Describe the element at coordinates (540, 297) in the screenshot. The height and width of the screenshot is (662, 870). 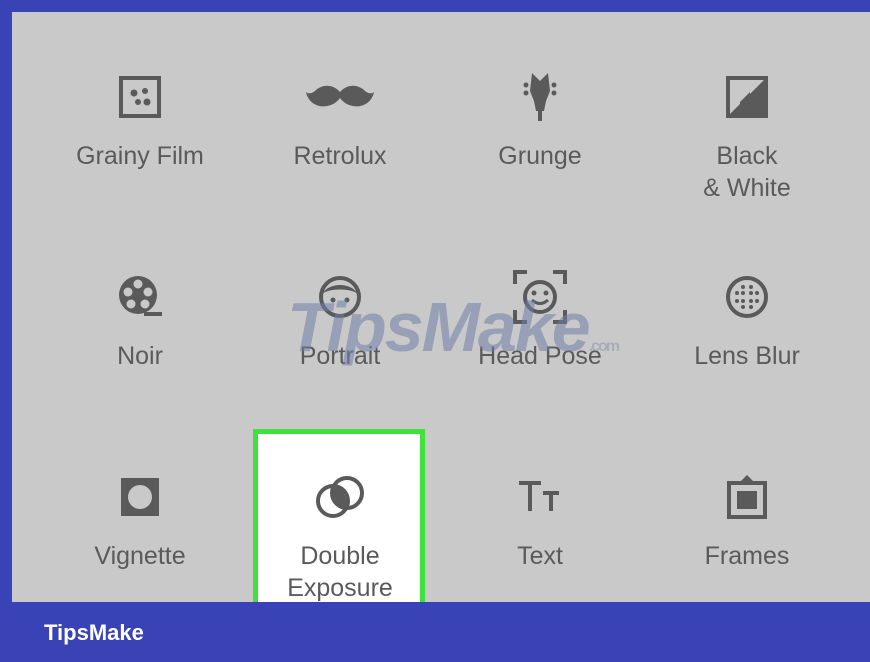
I see `face-frame-icon` at that location.